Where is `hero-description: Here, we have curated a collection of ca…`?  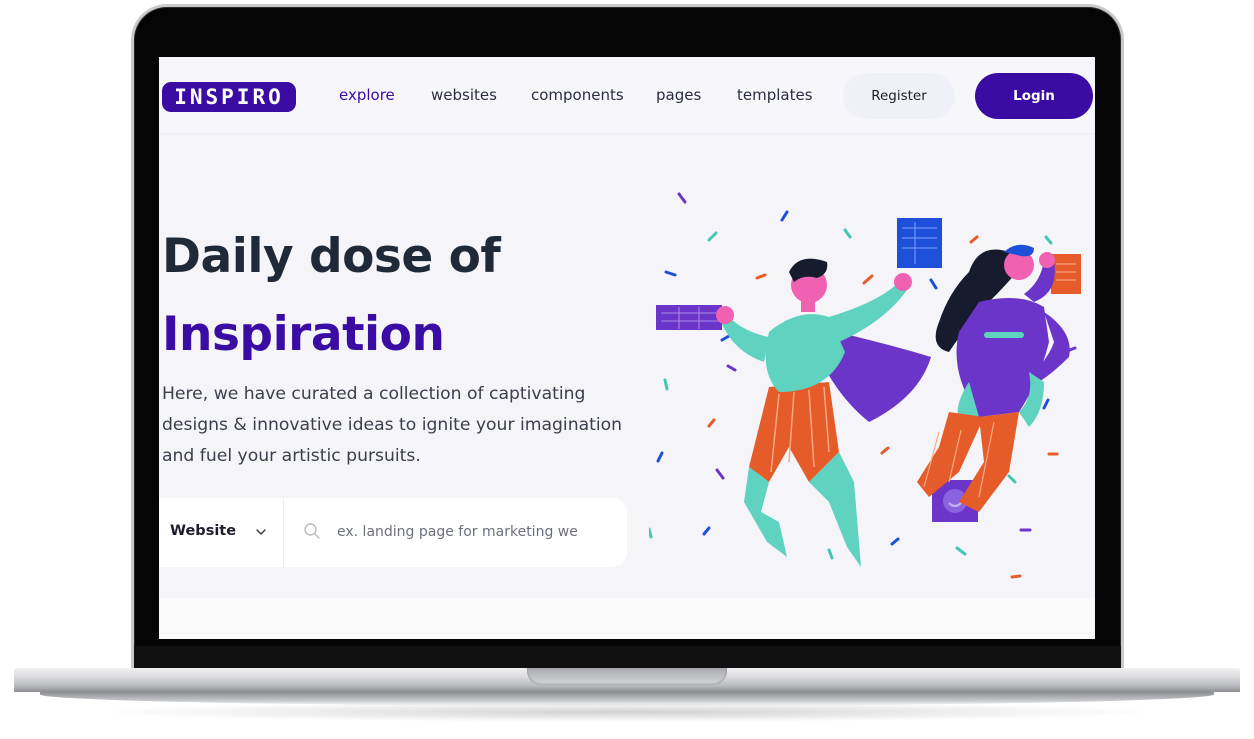 hero-description: Here, we have curated a collection of ca… is located at coordinates (392, 425).